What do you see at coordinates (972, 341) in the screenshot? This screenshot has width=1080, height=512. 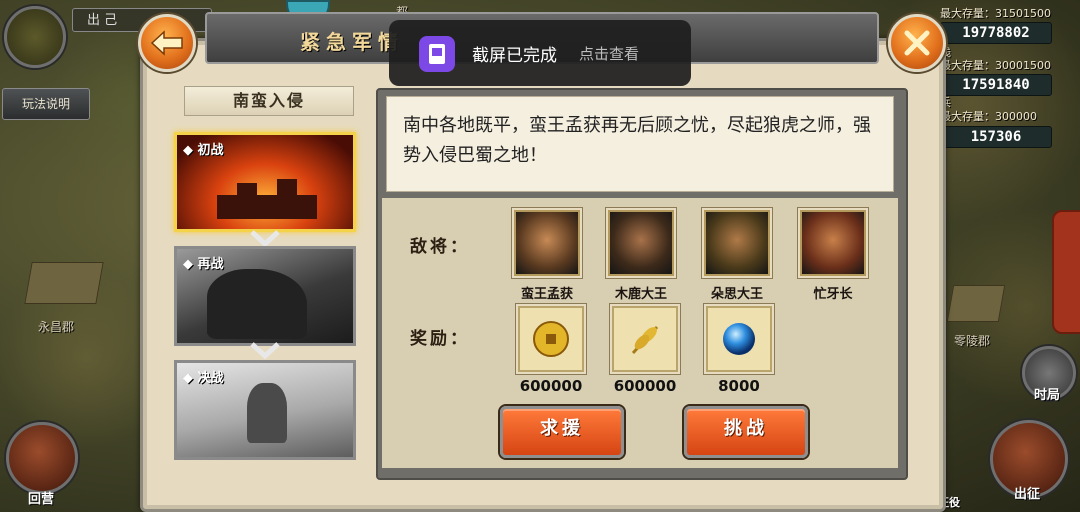 I see `map-label-lingling: 零陵郡` at bounding box center [972, 341].